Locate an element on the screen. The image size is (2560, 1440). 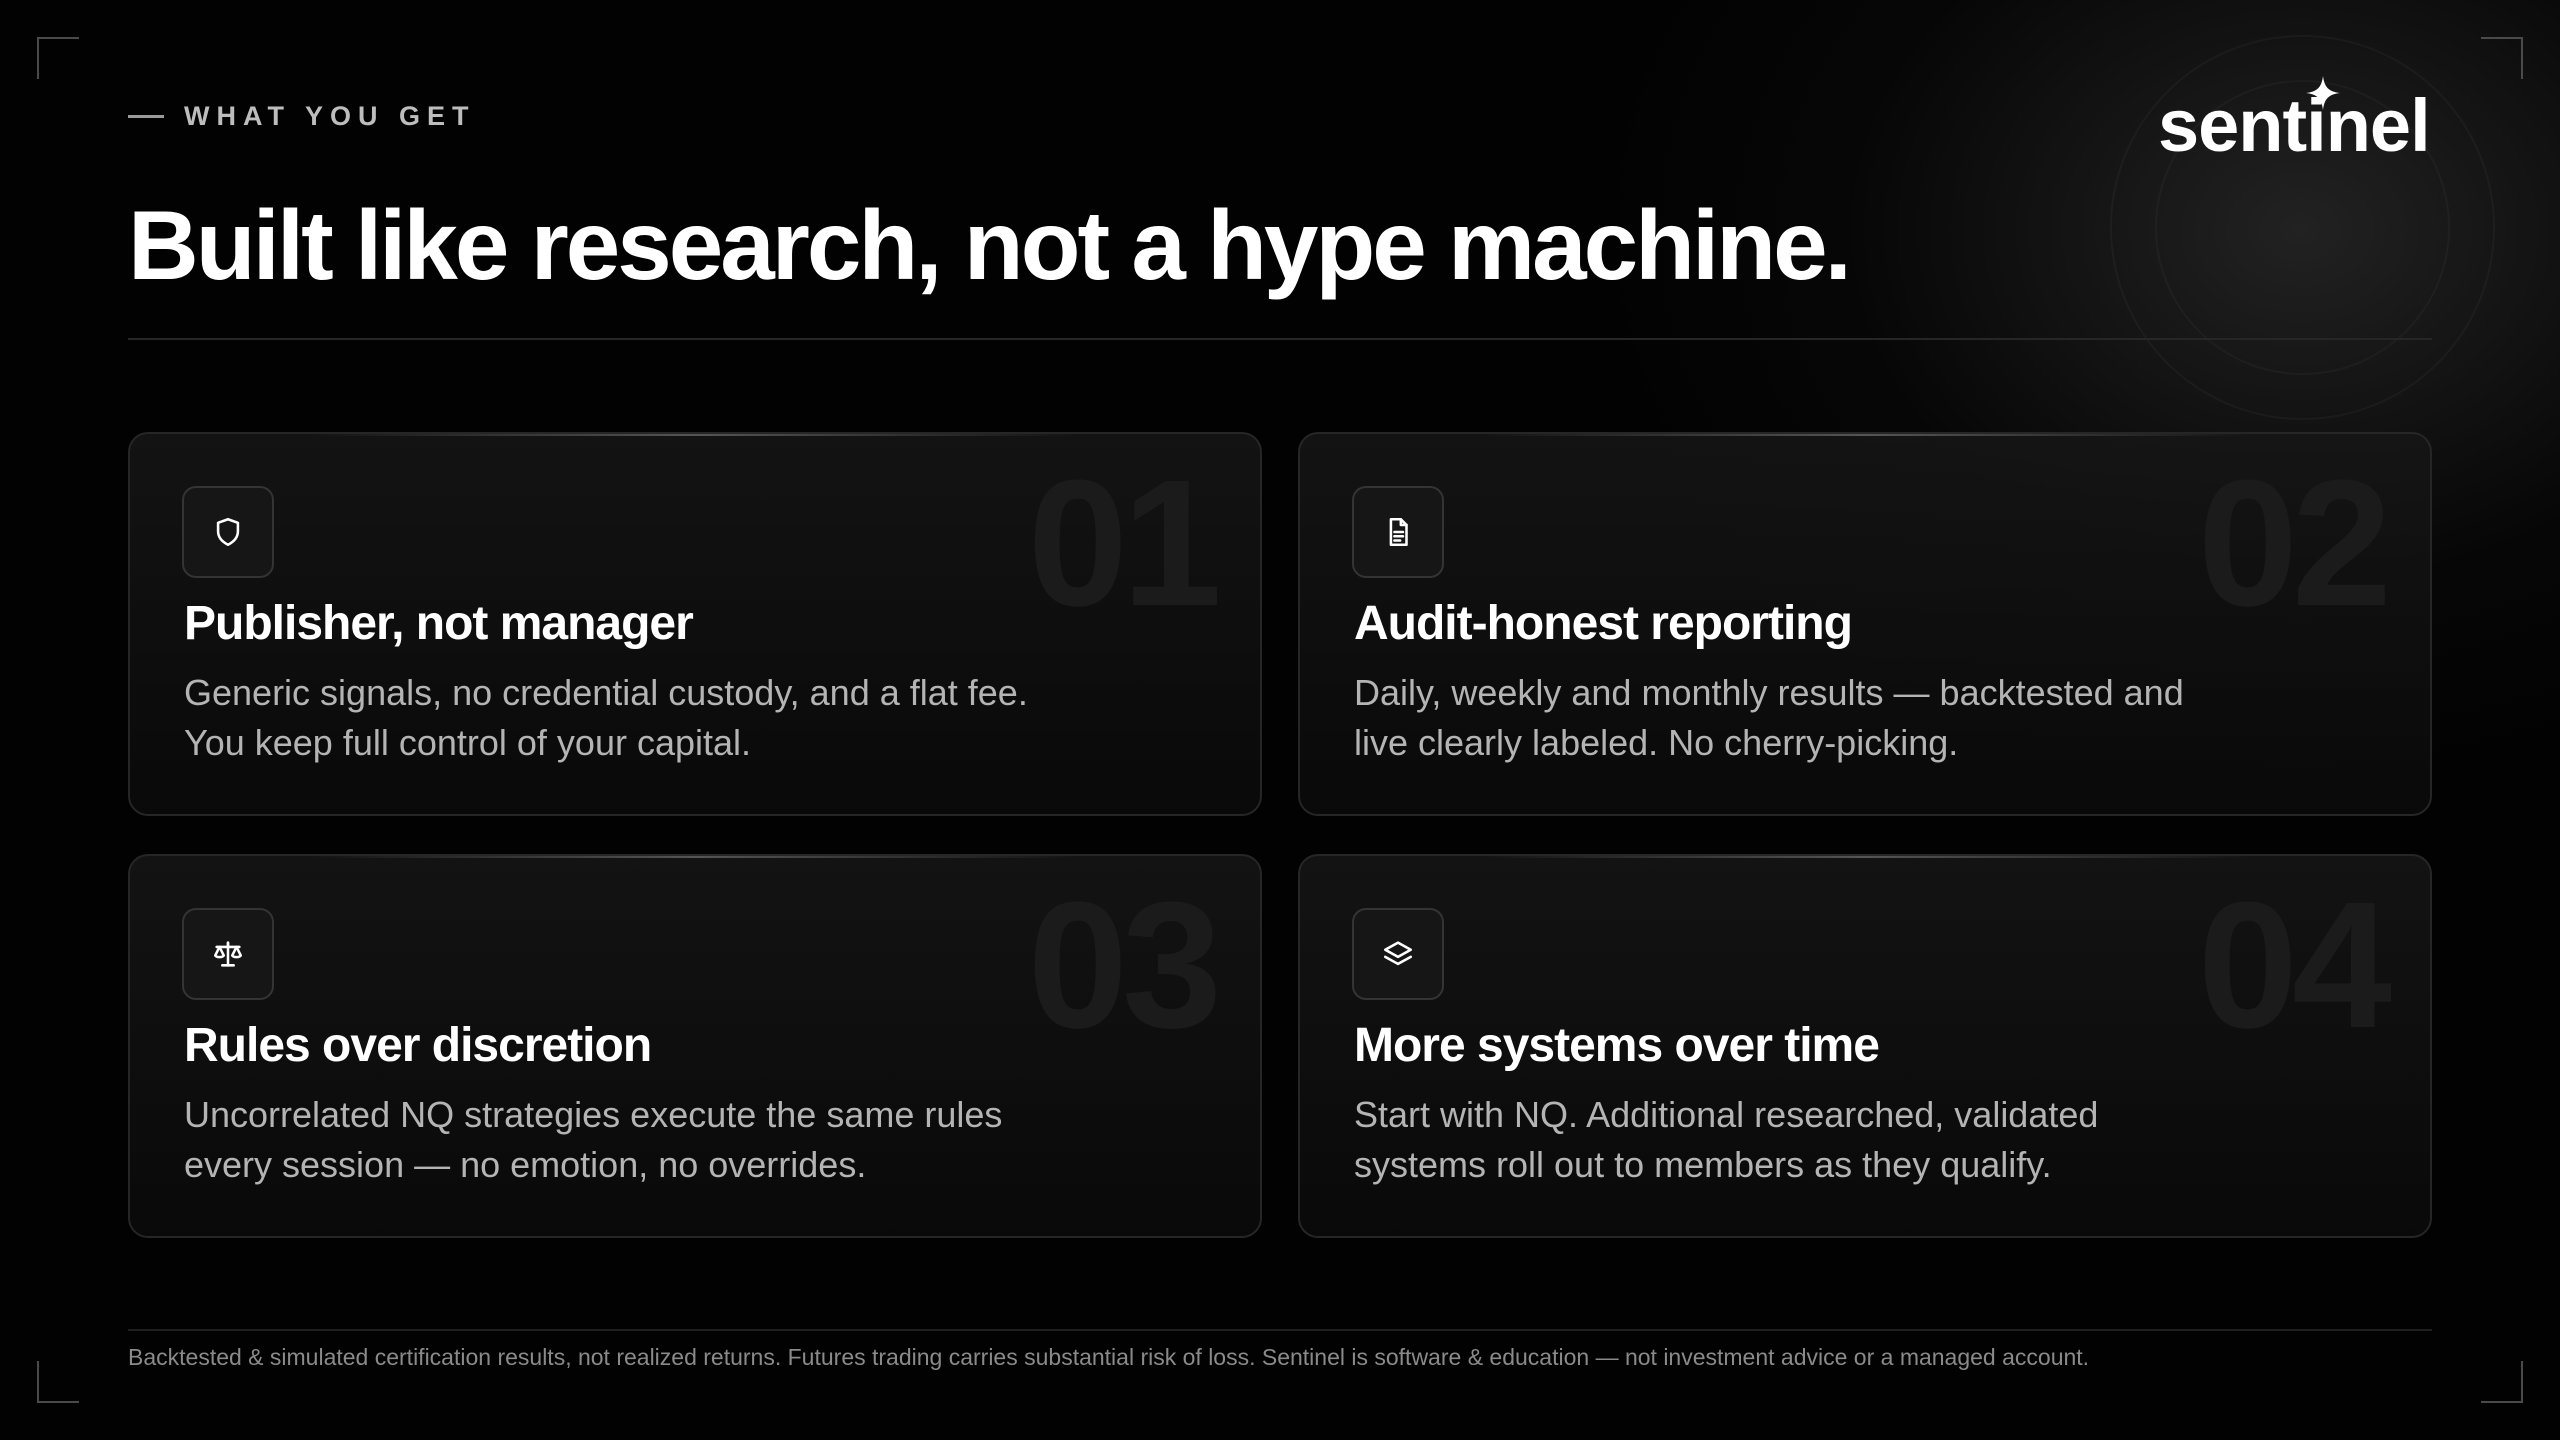
eyebrow-label: WHAT YOU GET is located at coordinates (330, 115).